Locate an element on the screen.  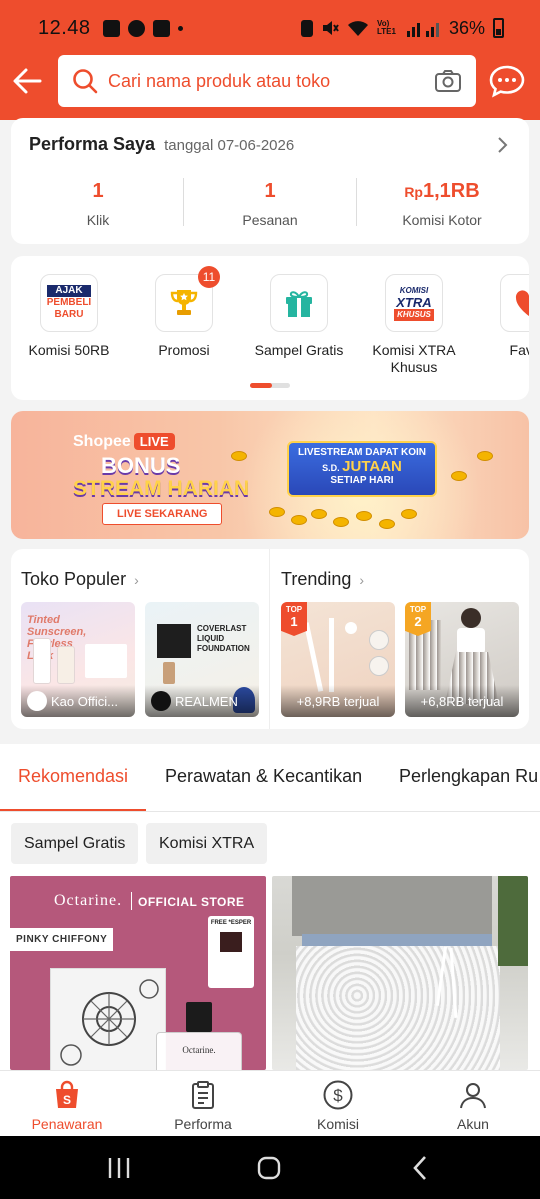
tile-image-text: COVERLAST LIQUID FOUNDATION is located at coordinates (223, 638).